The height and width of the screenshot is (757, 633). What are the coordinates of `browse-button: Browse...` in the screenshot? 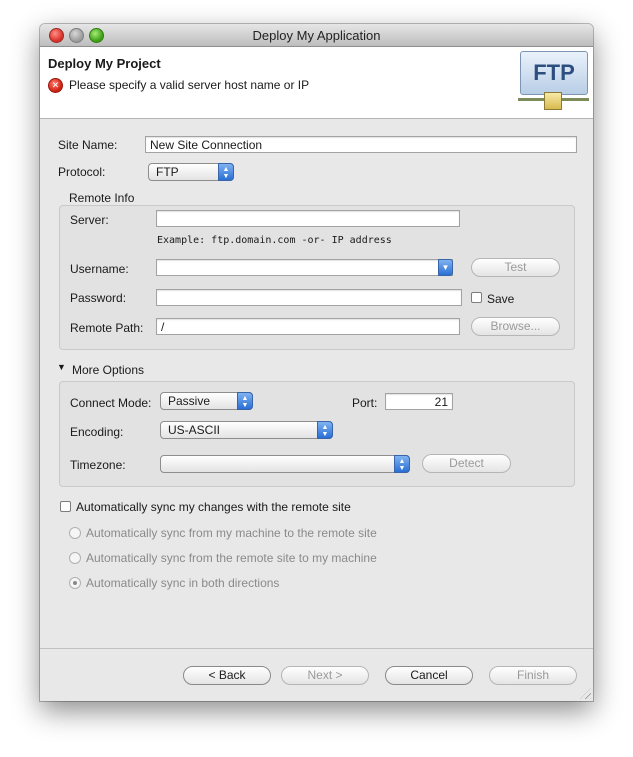 It's located at (515, 326).